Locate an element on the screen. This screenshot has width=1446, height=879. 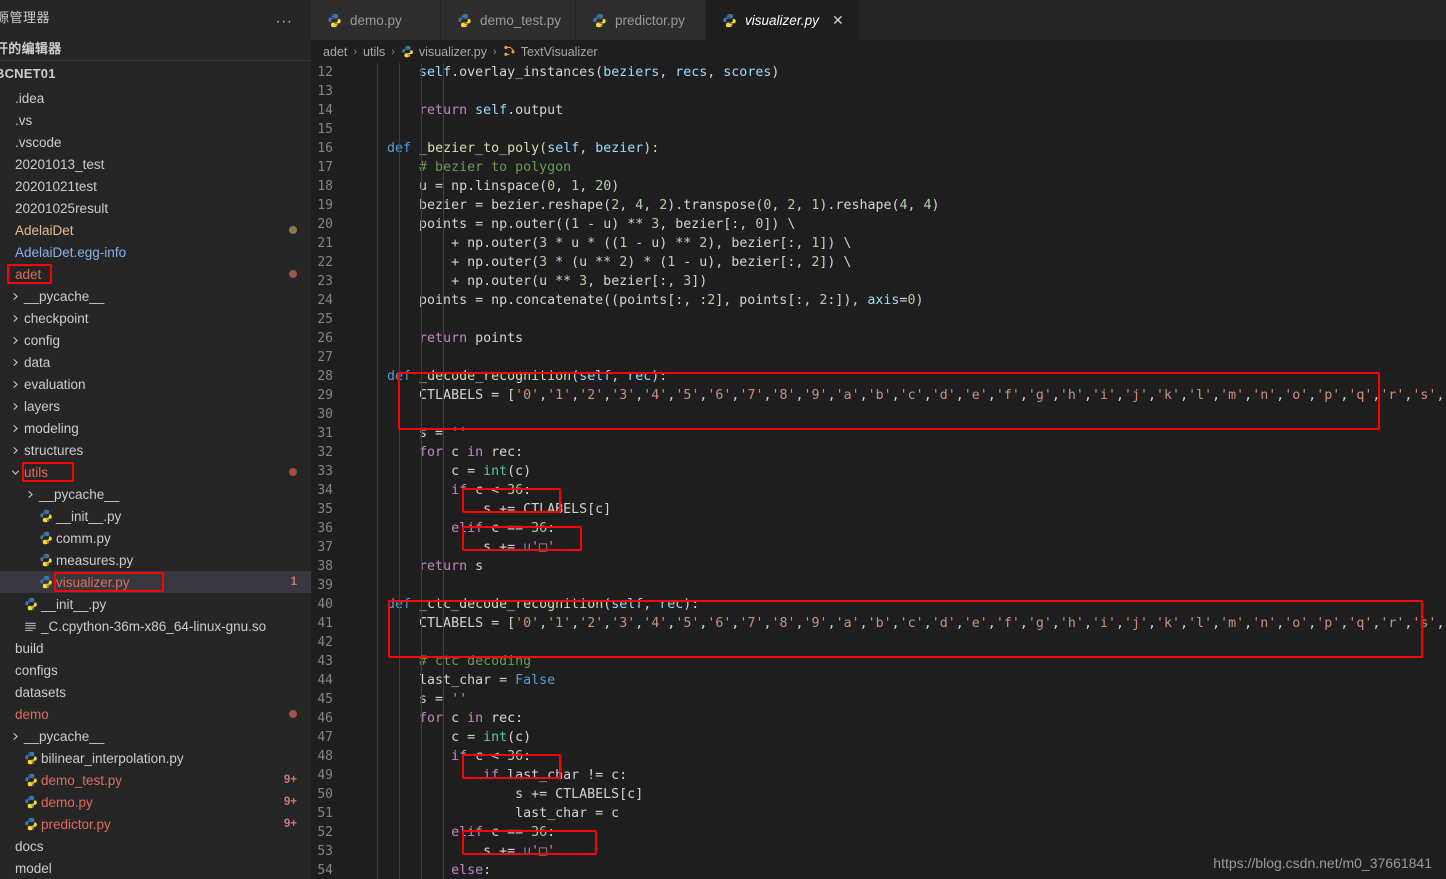
tree-item-utils: utils is located at coordinates (155, 472).